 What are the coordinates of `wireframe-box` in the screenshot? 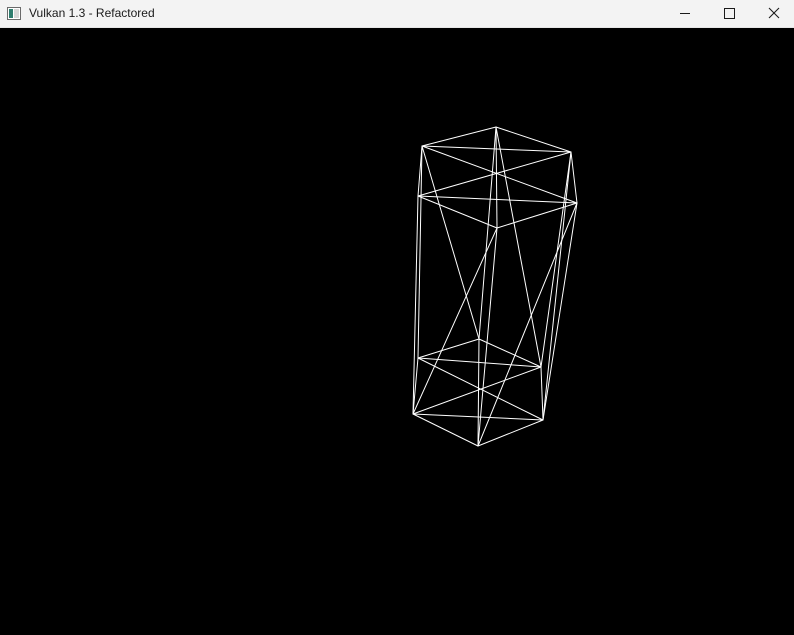 It's located at (495, 286).